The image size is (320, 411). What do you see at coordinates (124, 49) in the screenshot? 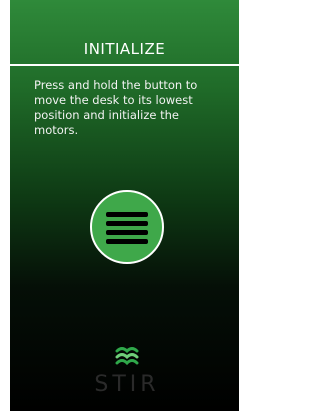
I see `page-title: INITIALIZE` at bounding box center [124, 49].